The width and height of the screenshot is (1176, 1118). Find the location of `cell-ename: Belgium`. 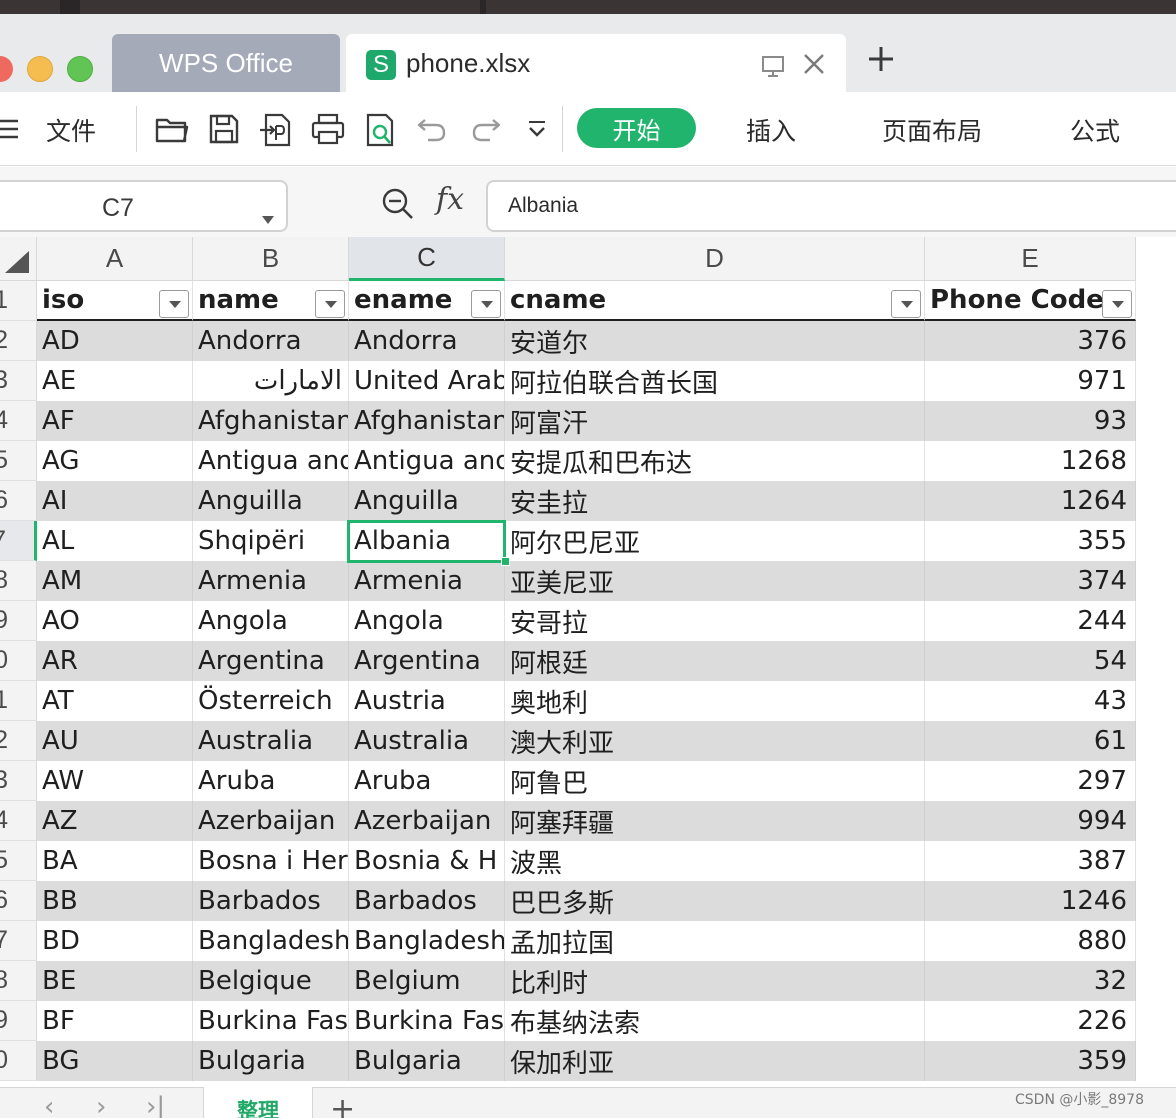

cell-ename: Belgium is located at coordinates (427, 981).